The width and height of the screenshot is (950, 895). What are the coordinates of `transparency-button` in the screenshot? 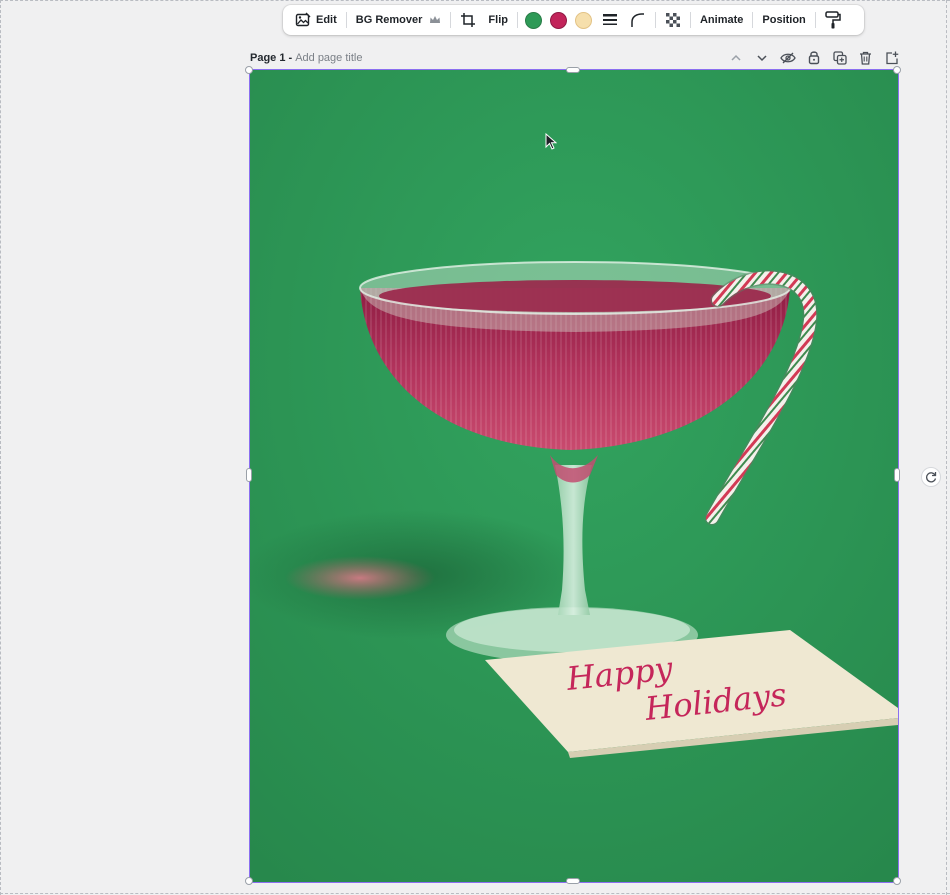 It's located at (673, 20).